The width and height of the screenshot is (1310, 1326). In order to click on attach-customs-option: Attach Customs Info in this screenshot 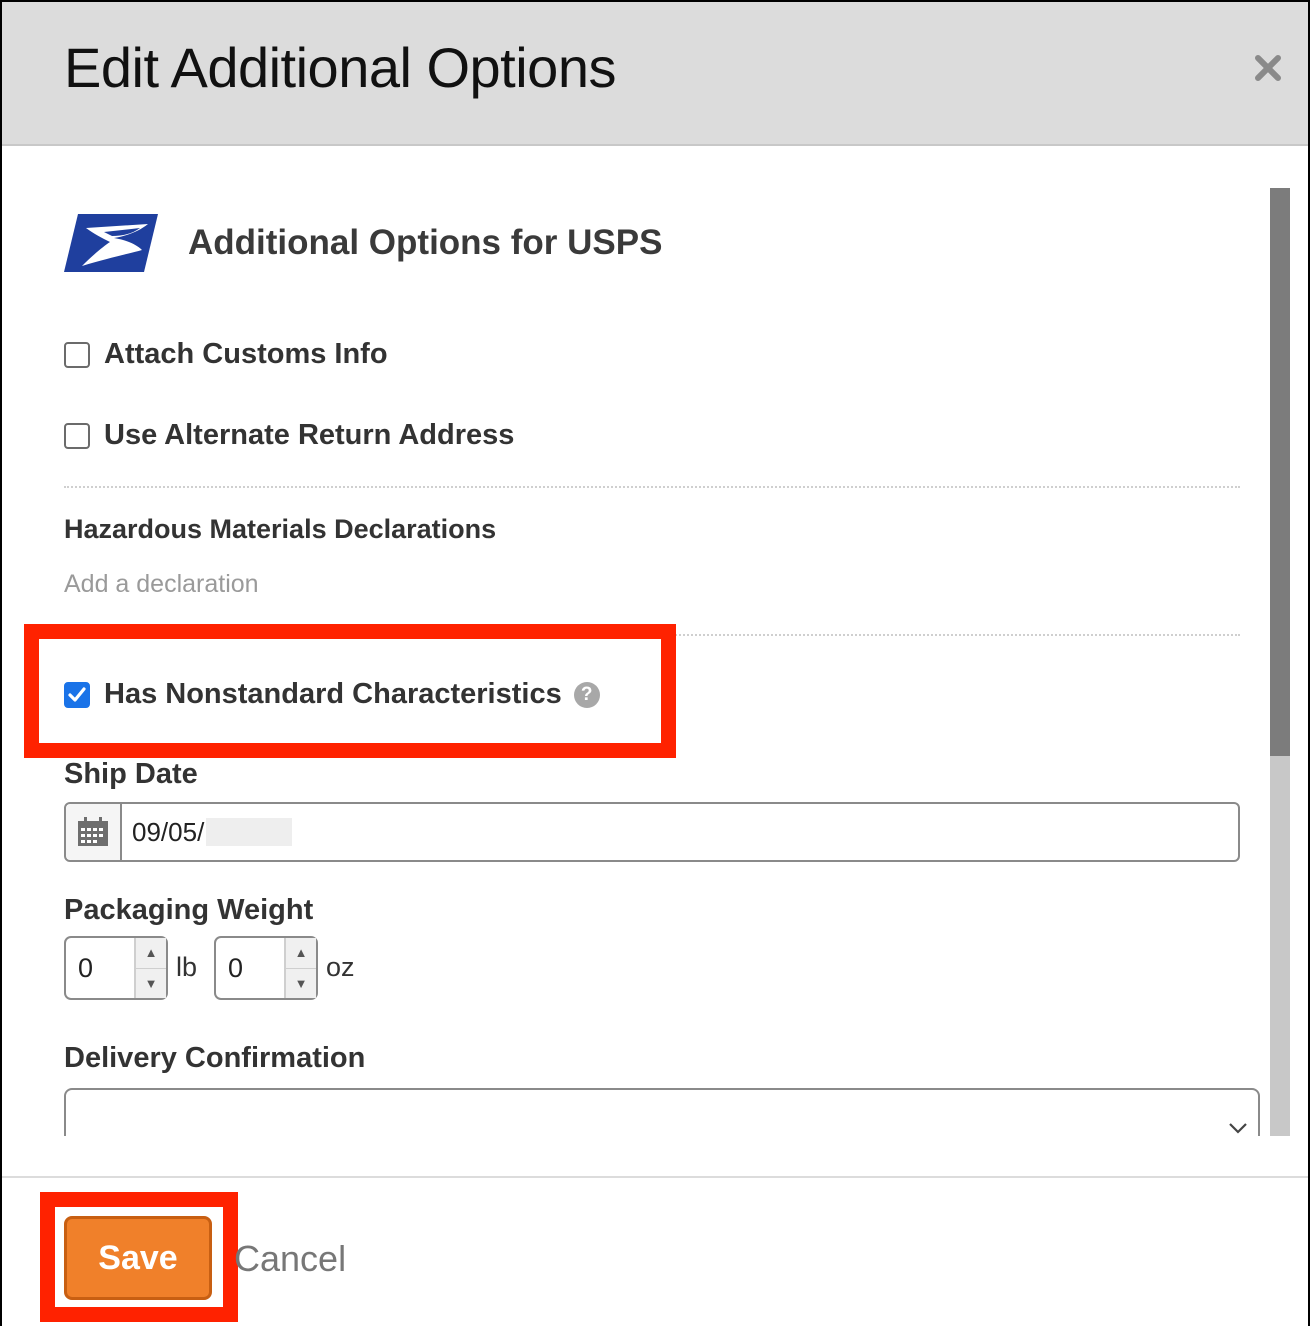, I will do `click(226, 354)`.